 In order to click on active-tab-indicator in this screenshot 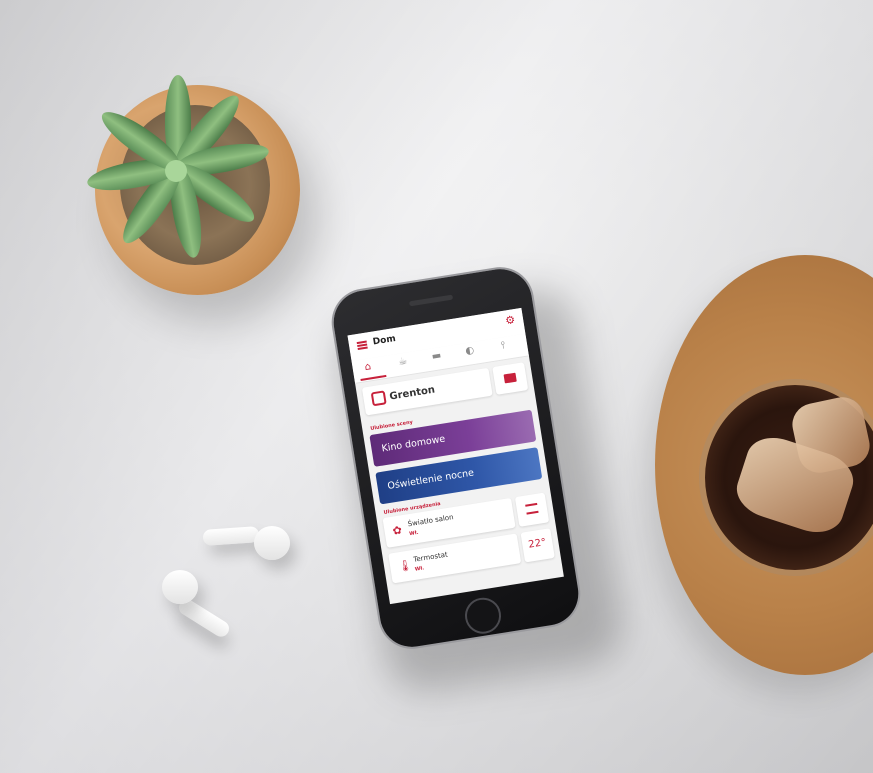, I will do `click(373, 377)`.